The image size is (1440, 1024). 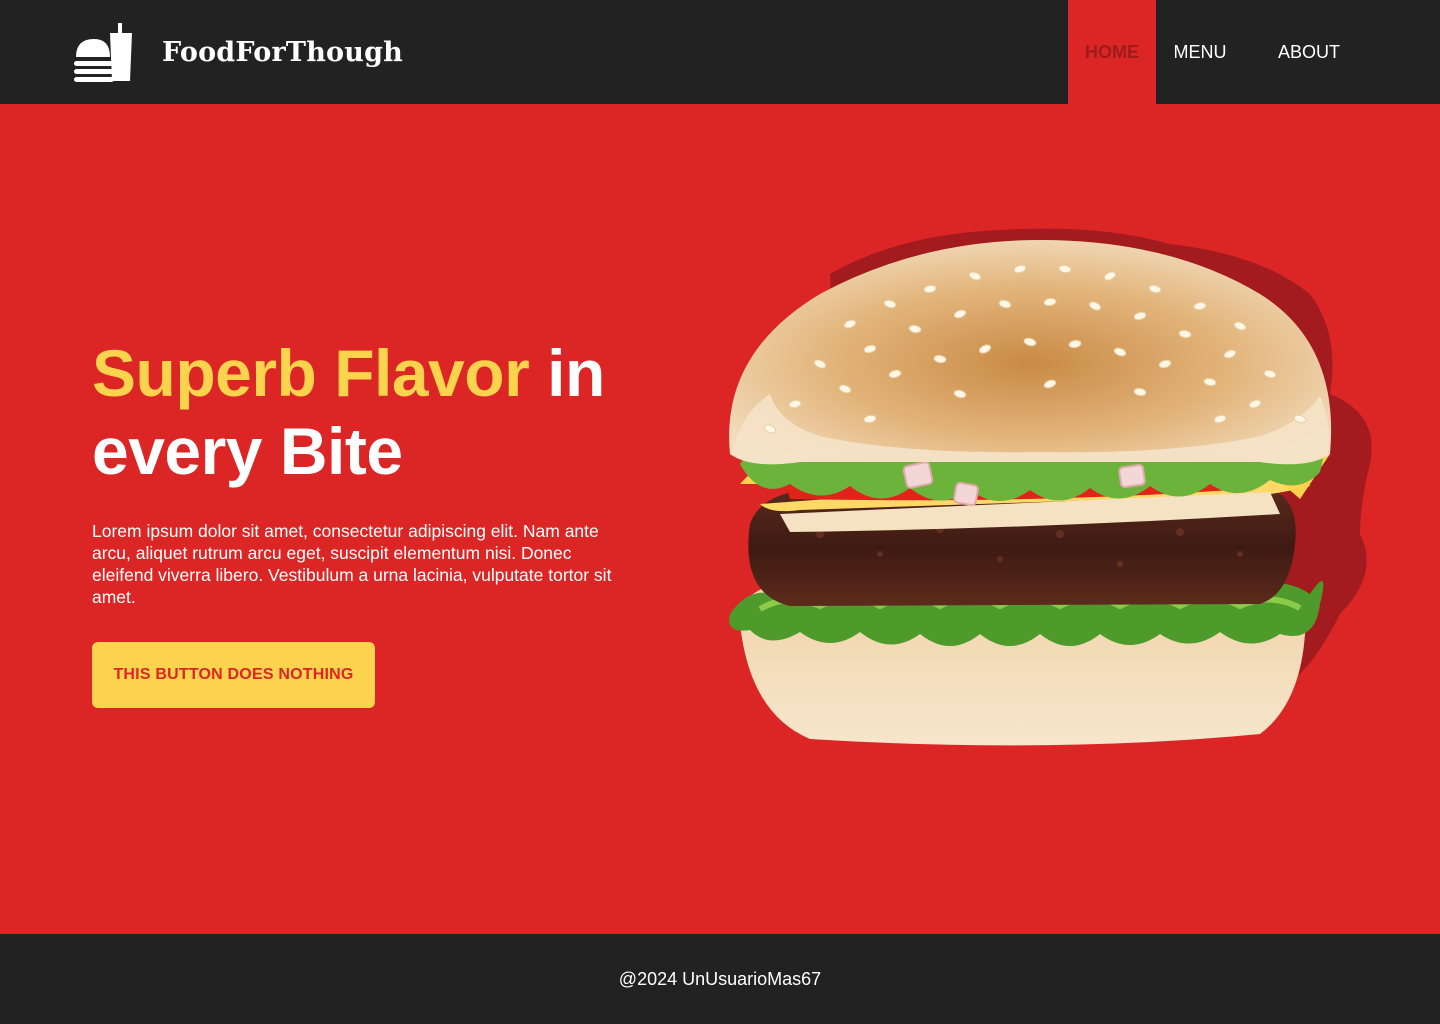 I want to click on cta-button: THIS BUTTON DOES NOTHING, so click(x=233, y=675).